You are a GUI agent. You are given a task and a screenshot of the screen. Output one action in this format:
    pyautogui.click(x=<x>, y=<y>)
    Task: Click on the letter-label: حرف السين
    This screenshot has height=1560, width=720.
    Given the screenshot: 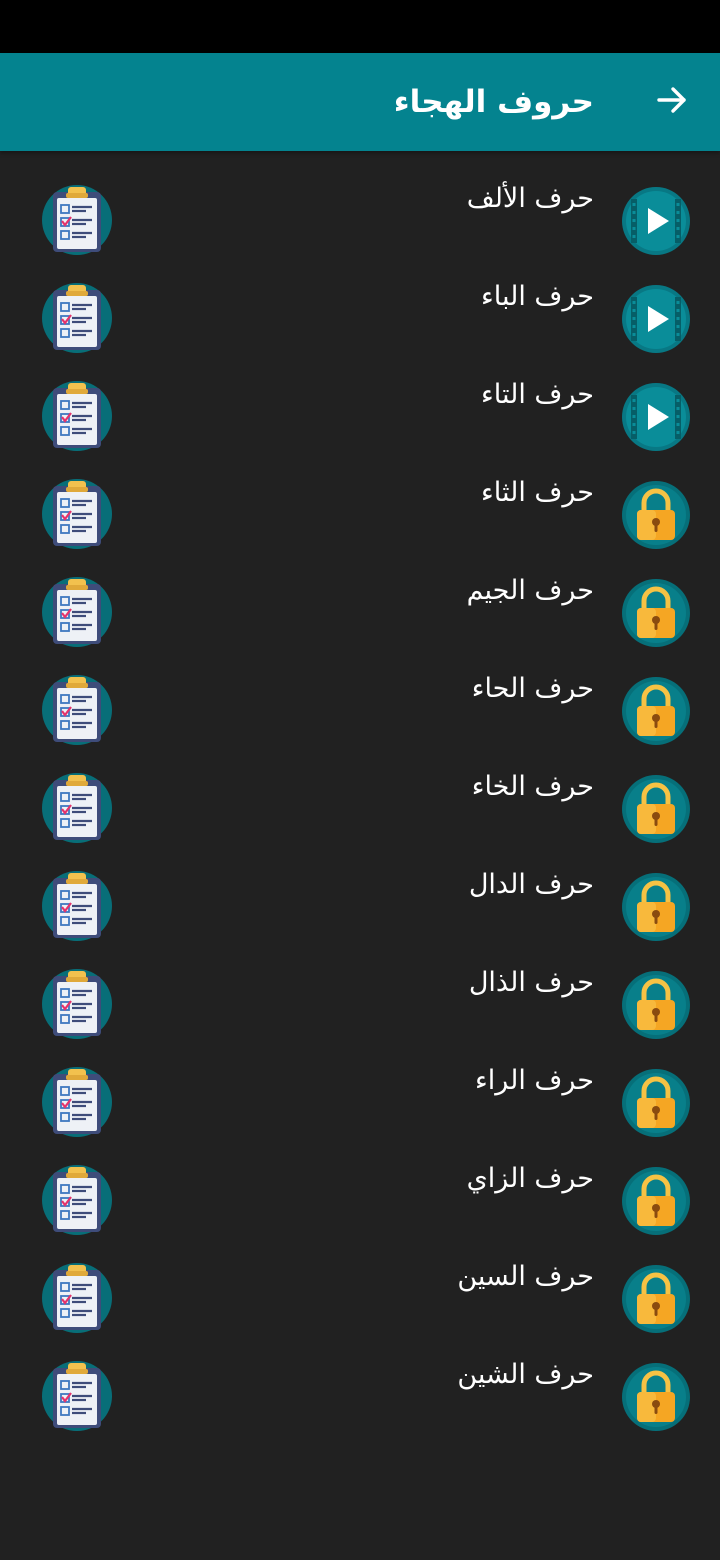 What is the action you would take?
    pyautogui.click(x=525, y=1276)
    